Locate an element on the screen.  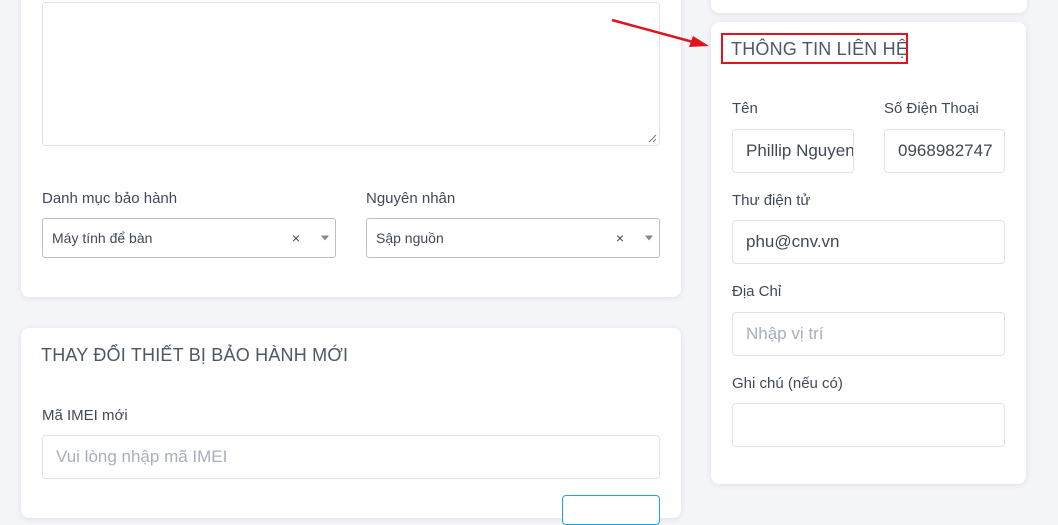
category-label: Danh mục bảo hành is located at coordinates (110, 198).